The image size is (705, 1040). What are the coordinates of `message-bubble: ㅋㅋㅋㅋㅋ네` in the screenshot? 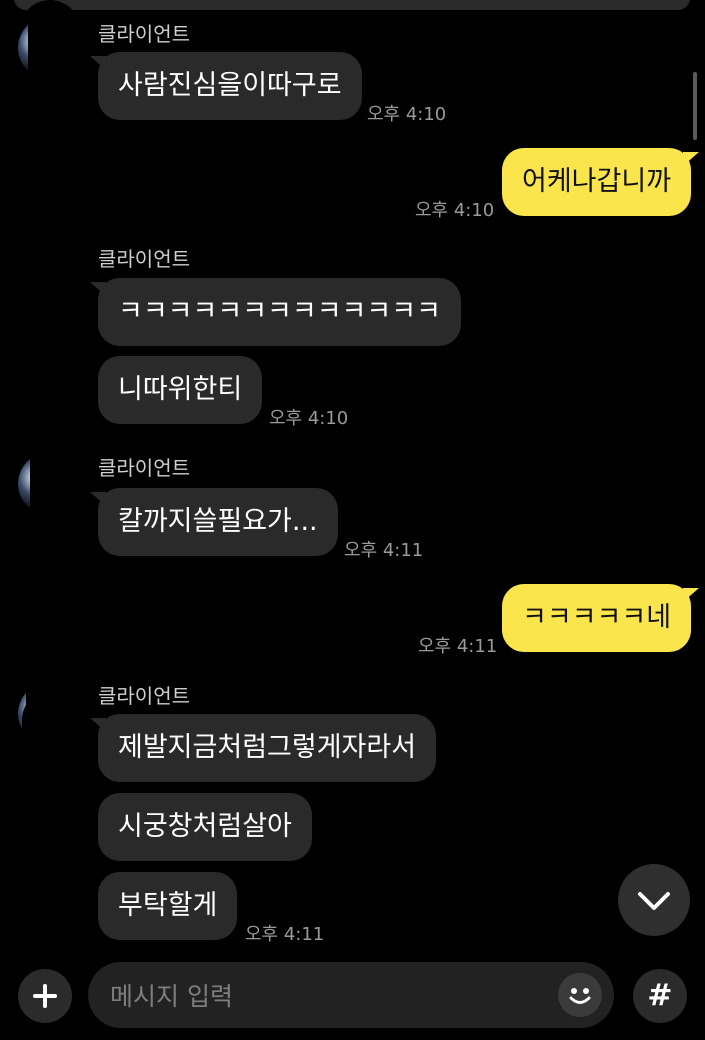 It's located at (601, 618).